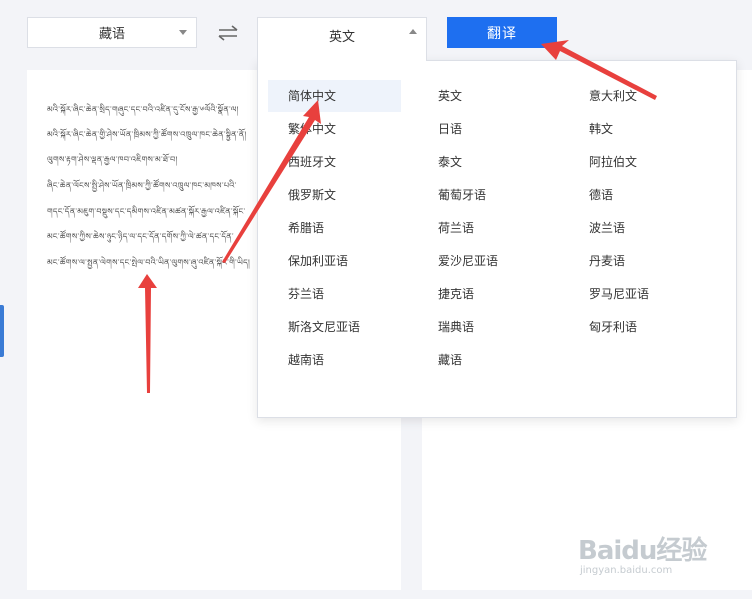  What do you see at coordinates (334, 294) in the screenshot?
I see `language-option: 芬兰语` at bounding box center [334, 294].